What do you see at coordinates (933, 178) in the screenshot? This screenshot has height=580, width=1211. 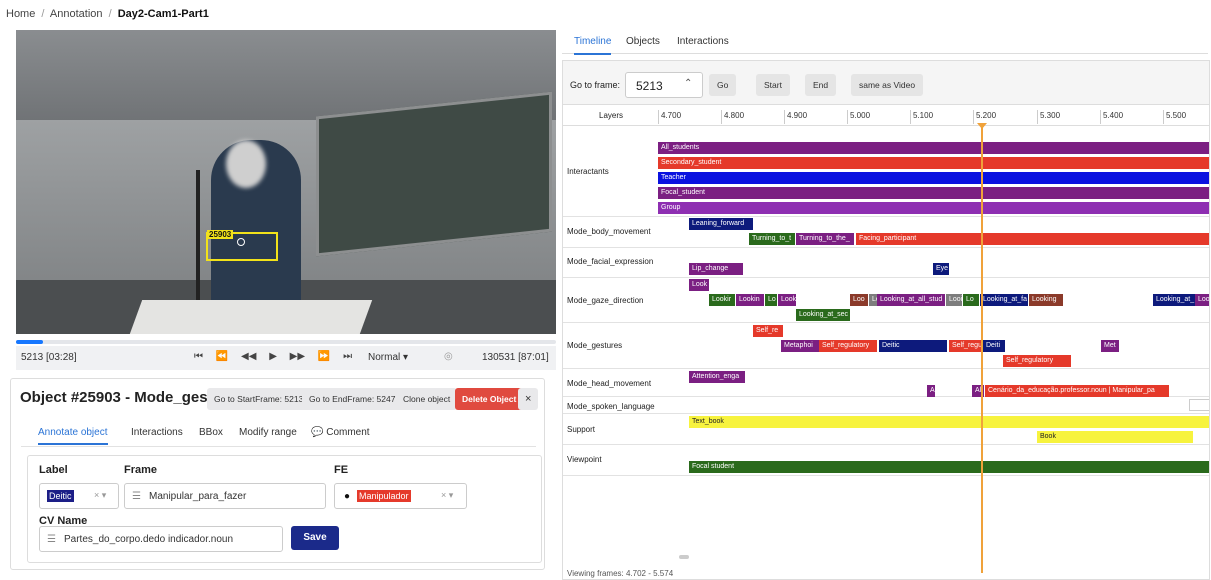 I see `timeline-bar: Teacher` at bounding box center [933, 178].